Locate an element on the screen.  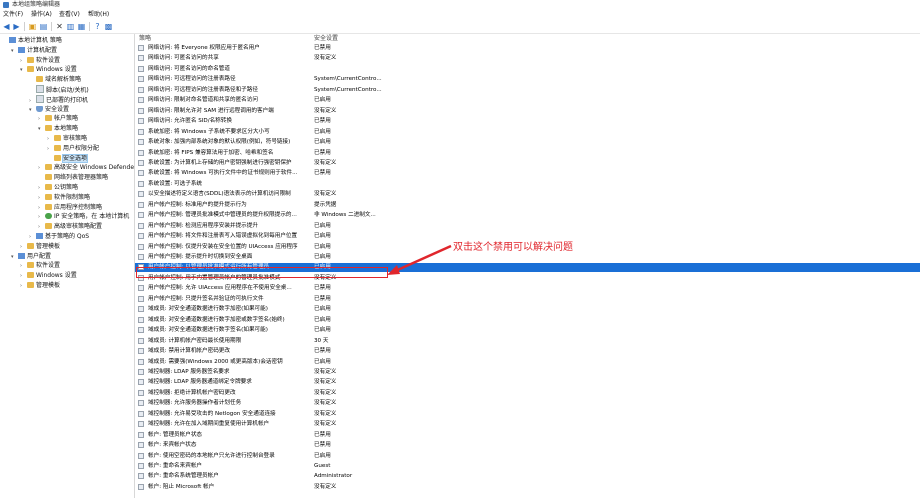
policy-row: 网络访问: 允许匿名 SID/名称转换 已禁用 is located at coordinates (527, 121).